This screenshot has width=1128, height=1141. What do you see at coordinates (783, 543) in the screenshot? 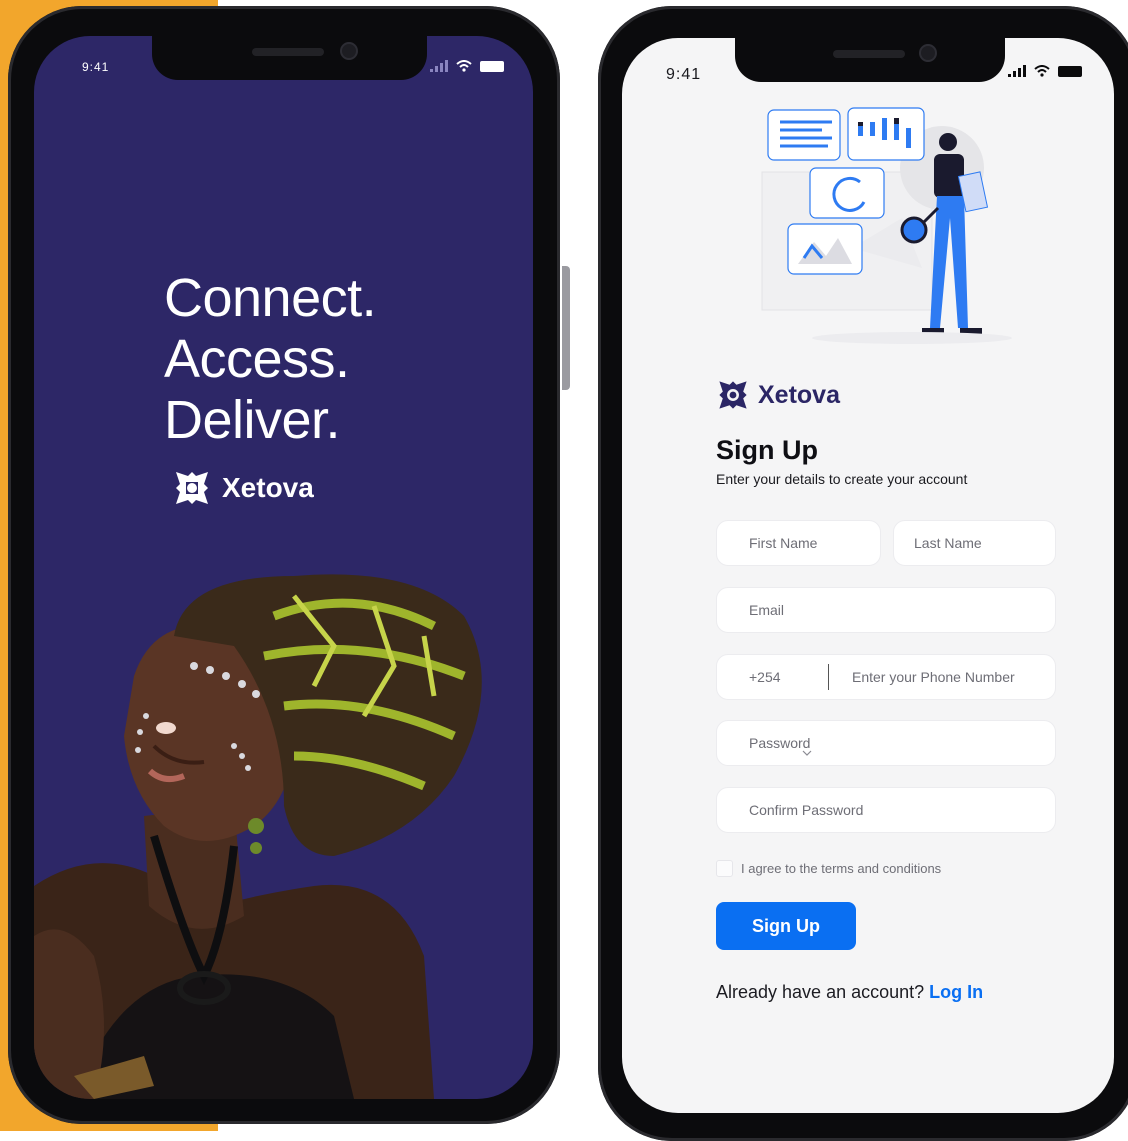
I see `first-name-placeholder: First Name` at bounding box center [783, 543].